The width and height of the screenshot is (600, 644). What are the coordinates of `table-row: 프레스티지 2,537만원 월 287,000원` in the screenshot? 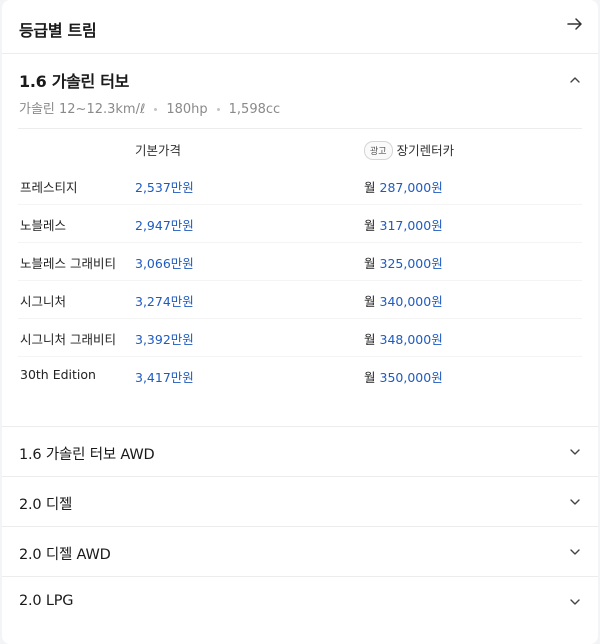 It's located at (300, 185).